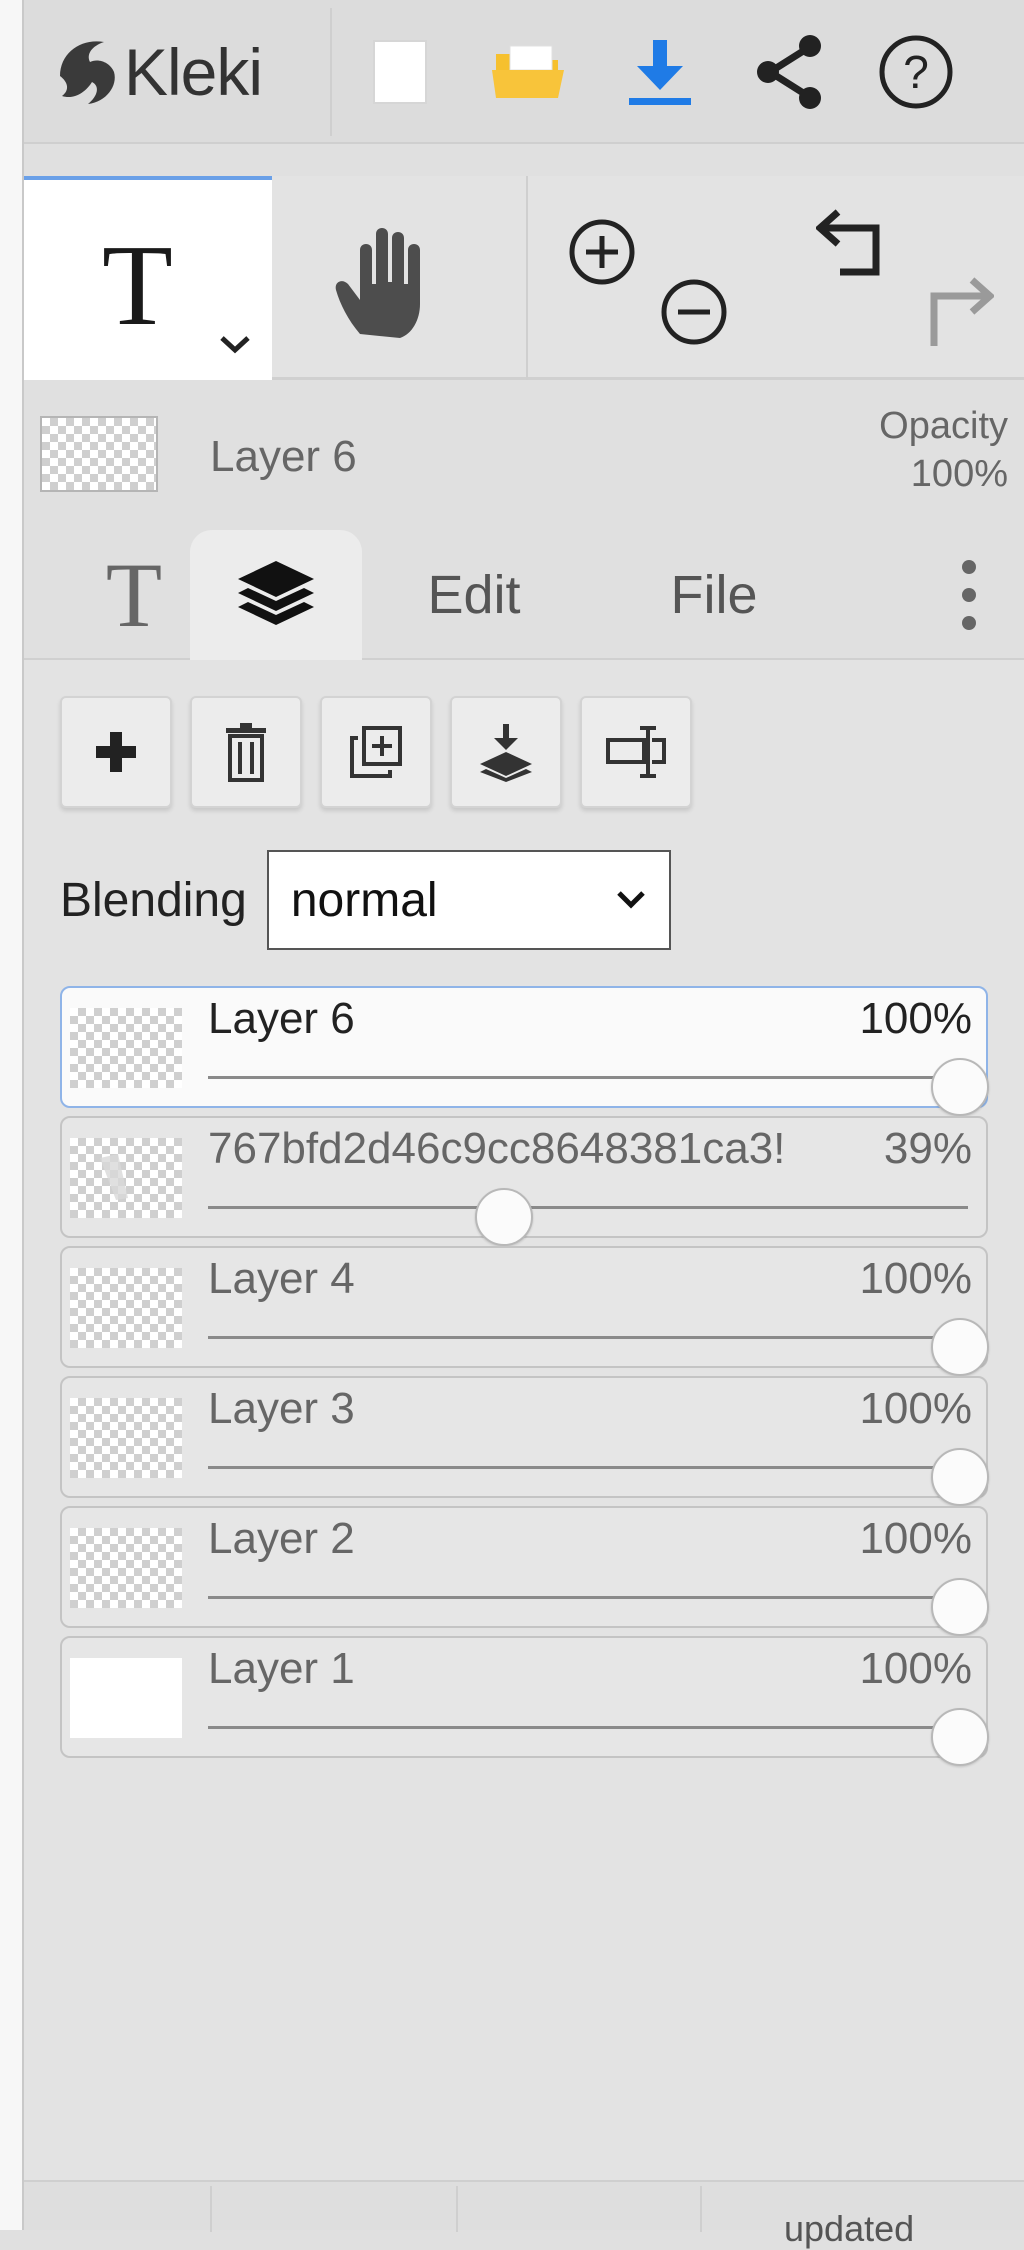  I want to click on tab-edit: Edit, so click(474, 595).